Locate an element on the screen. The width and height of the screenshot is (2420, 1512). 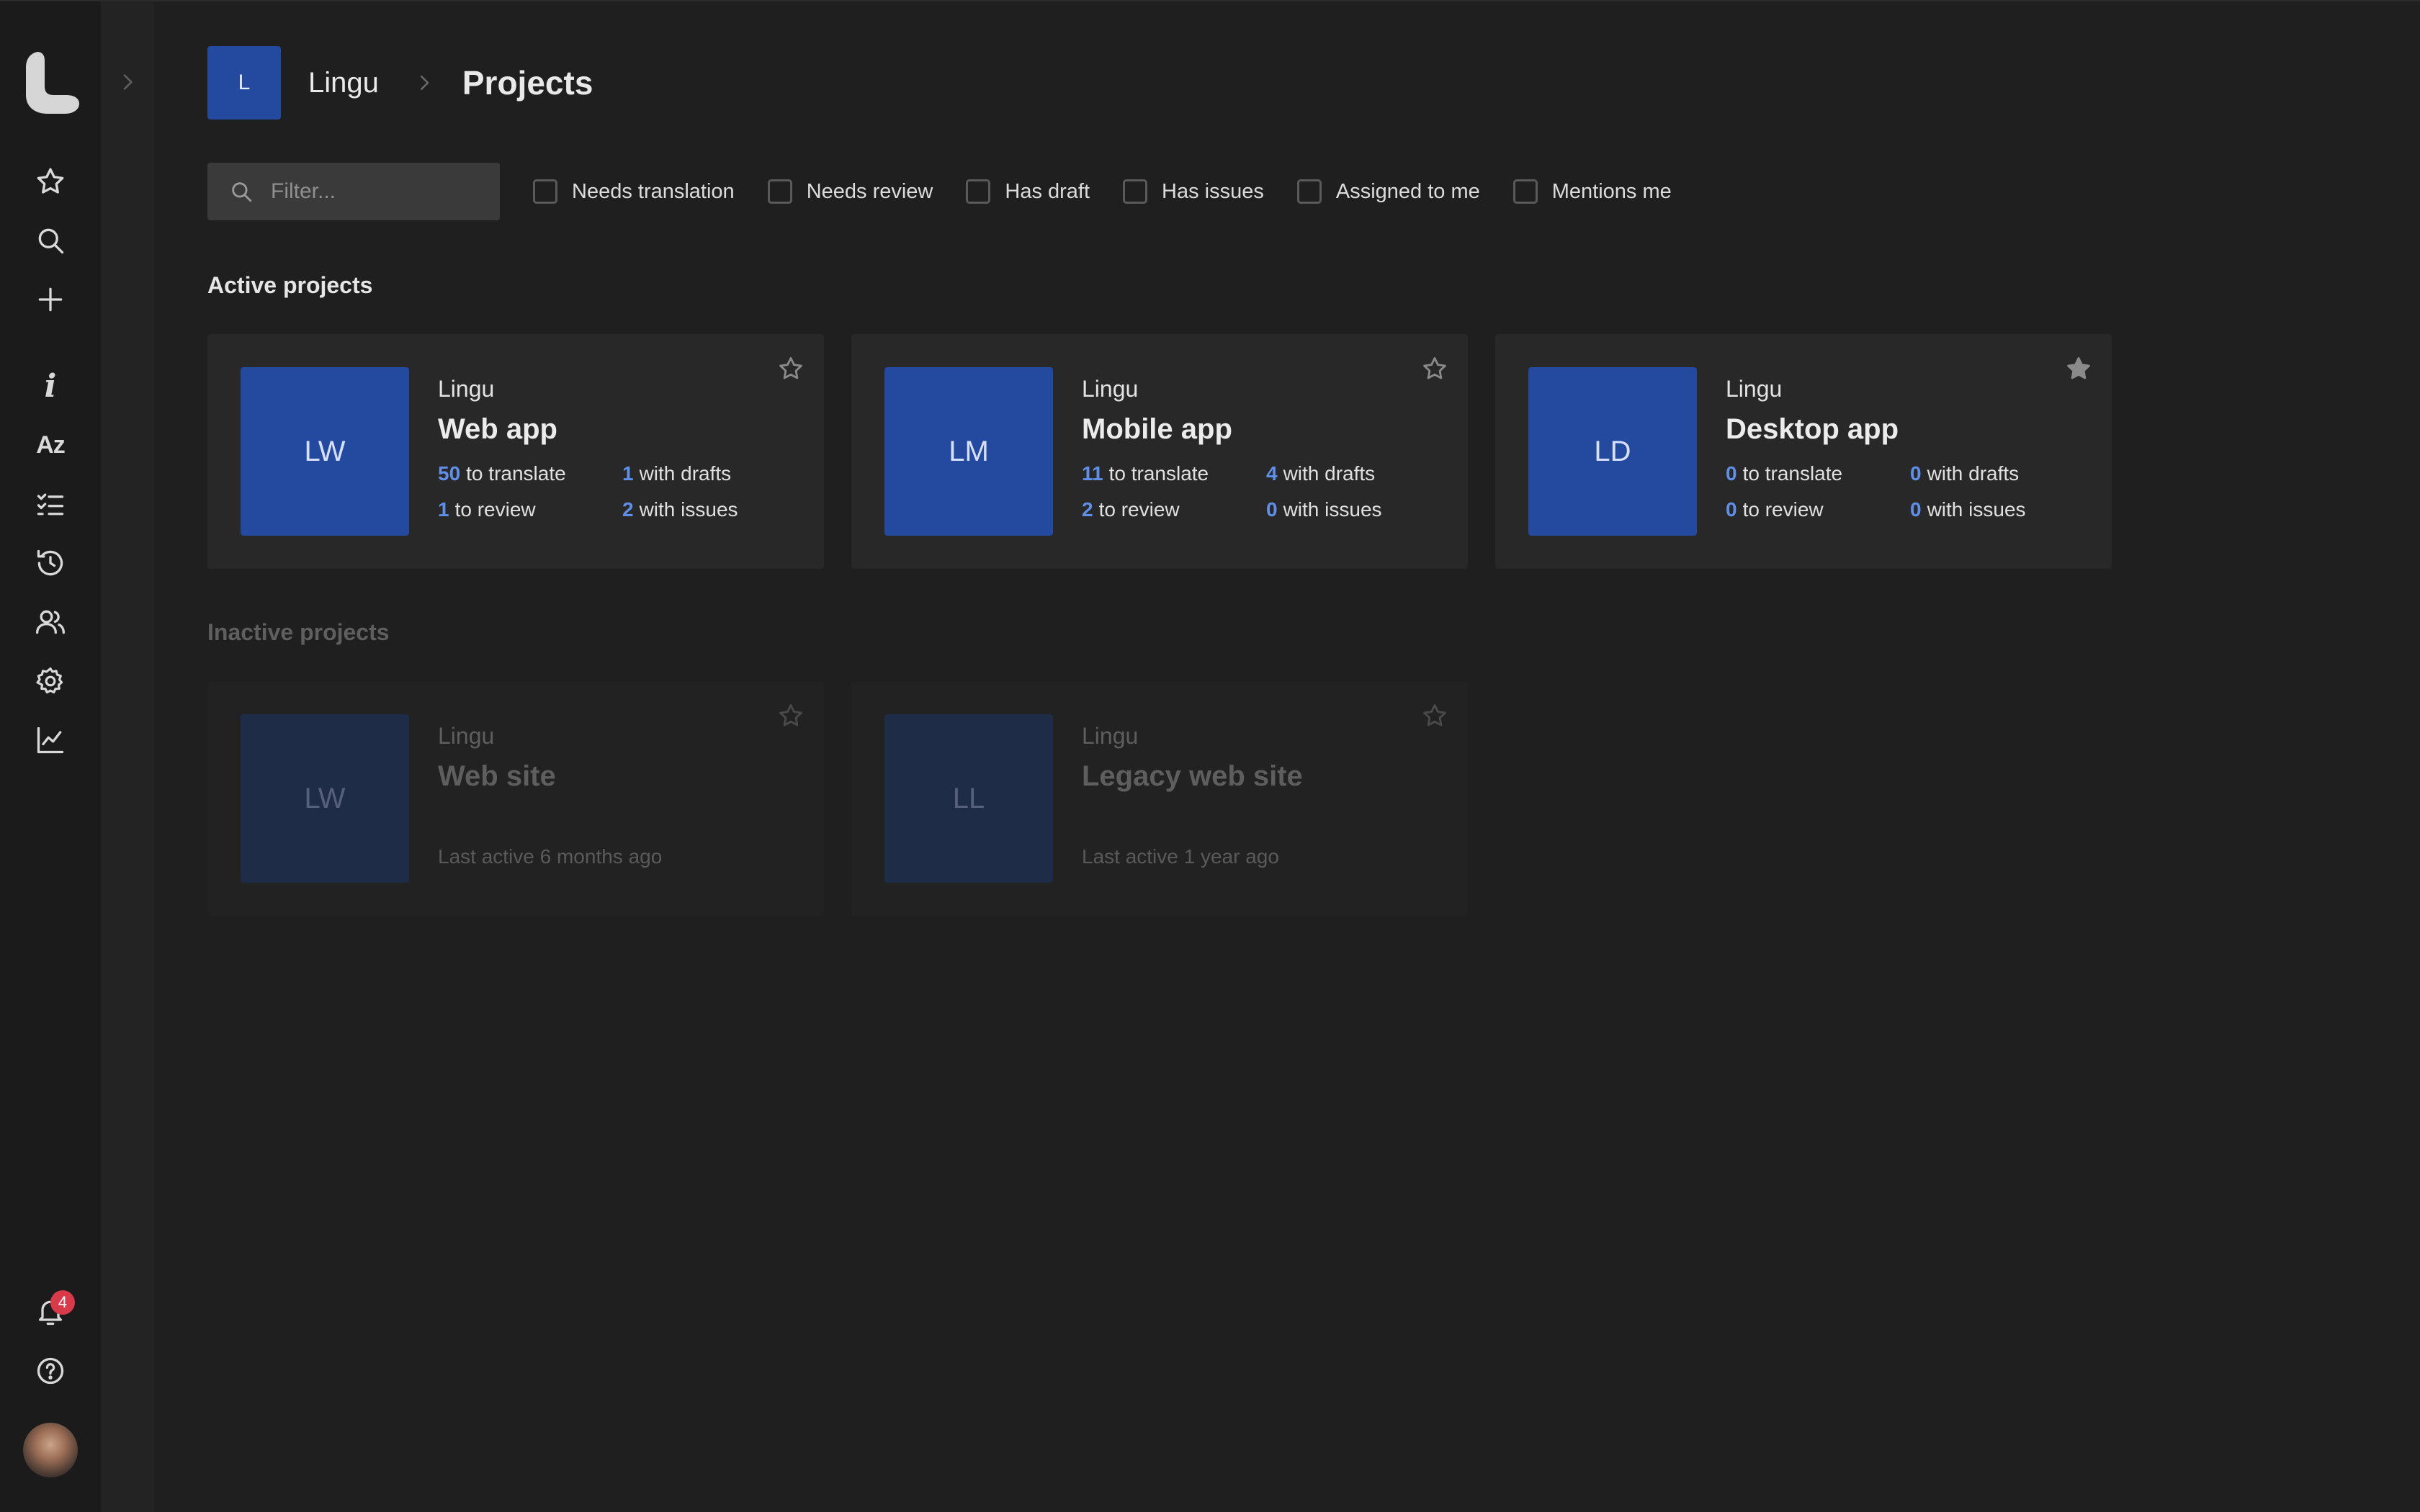
logo-icon is located at coordinates (53, 83).